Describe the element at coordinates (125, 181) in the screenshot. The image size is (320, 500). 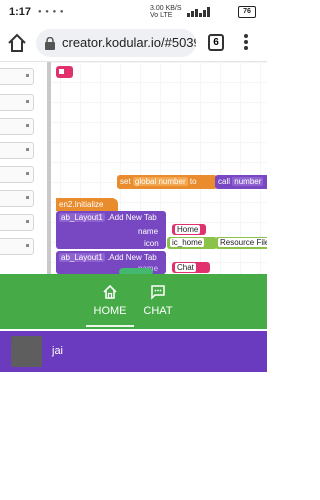
I see `set-label: set` at that location.